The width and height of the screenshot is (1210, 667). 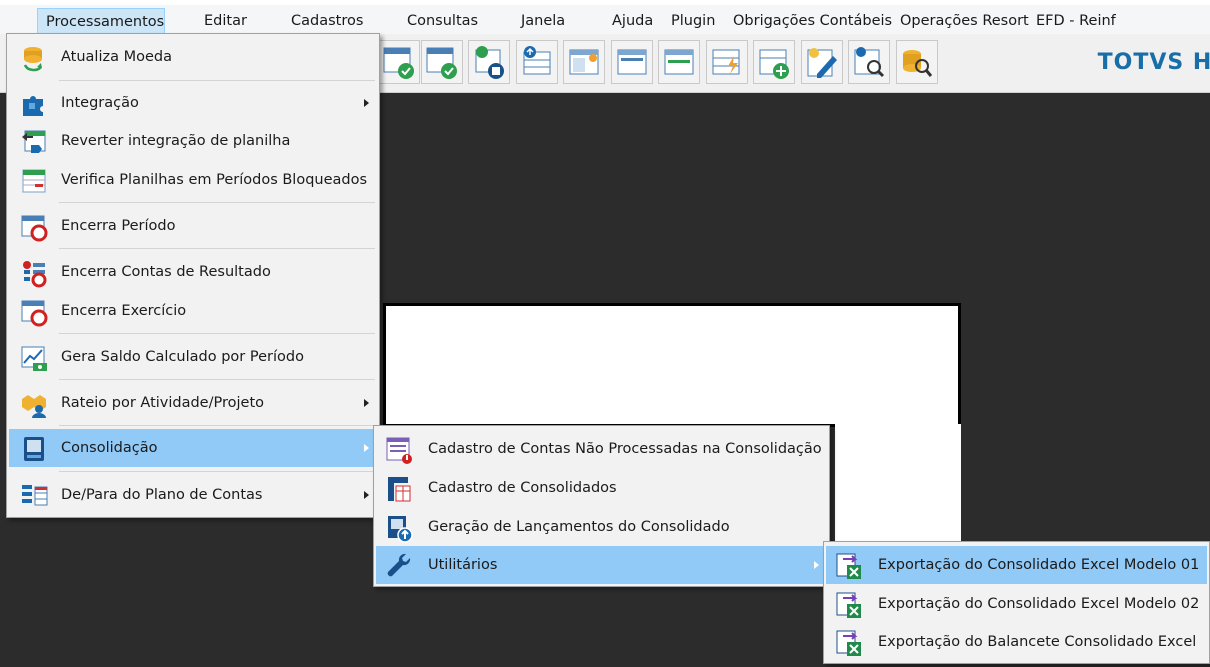 I want to click on sheet-edit-icon, so click(x=822, y=63).